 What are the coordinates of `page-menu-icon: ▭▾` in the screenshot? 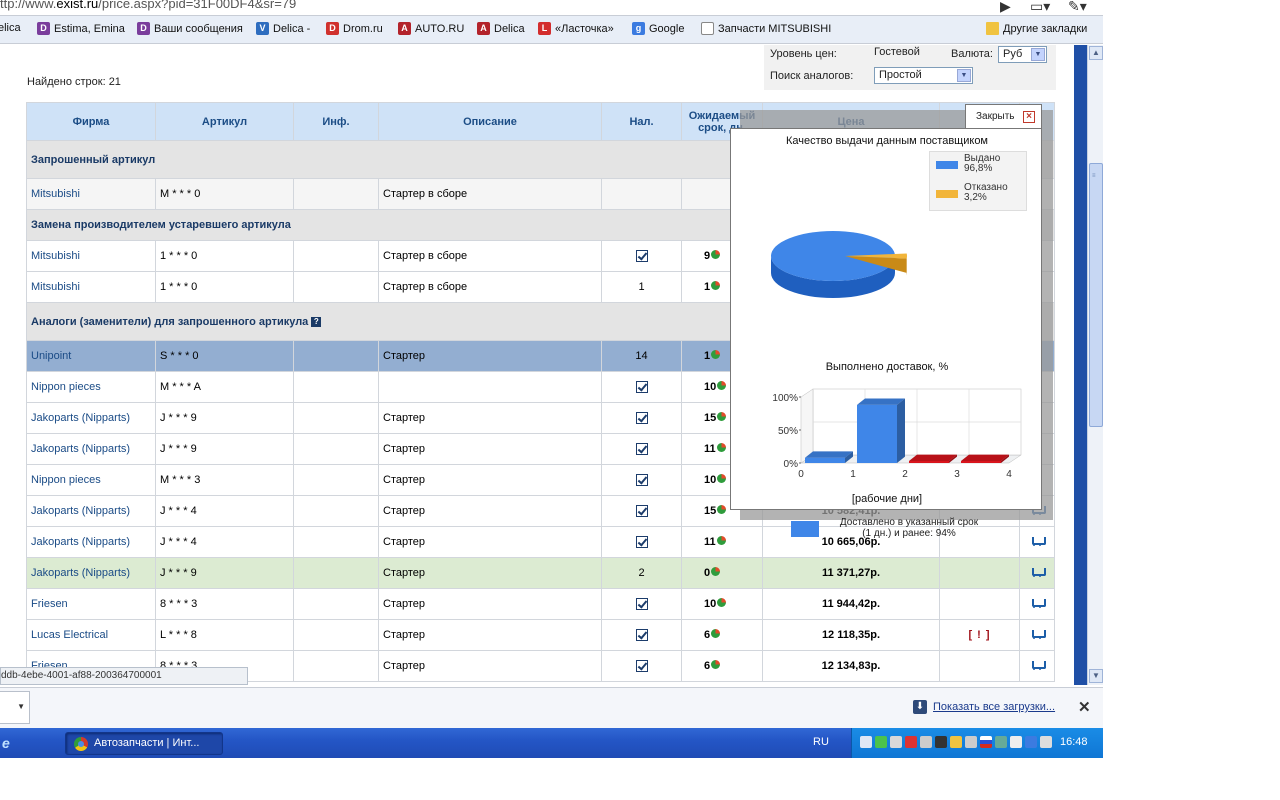 It's located at (1040, 7).